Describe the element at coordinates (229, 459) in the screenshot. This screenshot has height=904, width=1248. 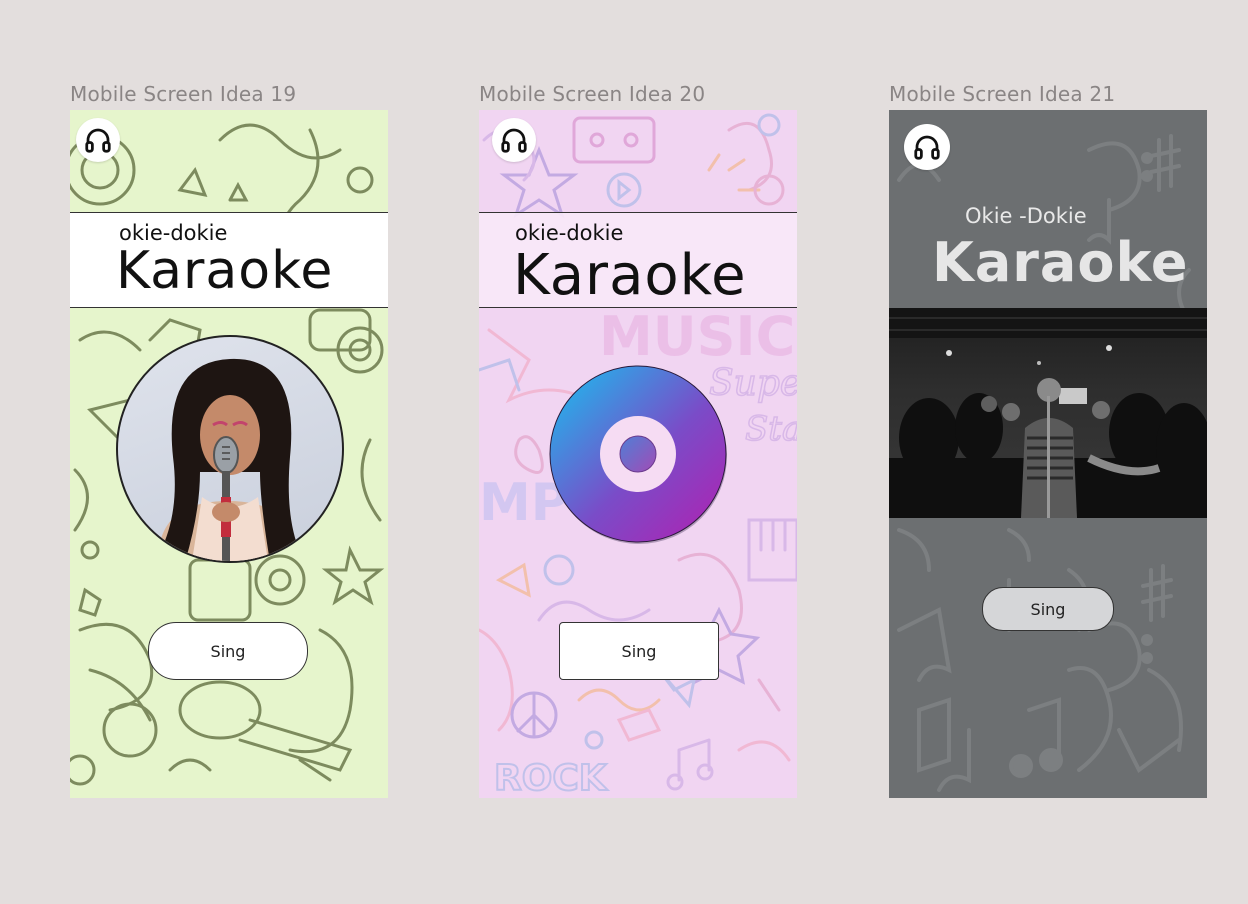
I see `singer-illustration` at that location.